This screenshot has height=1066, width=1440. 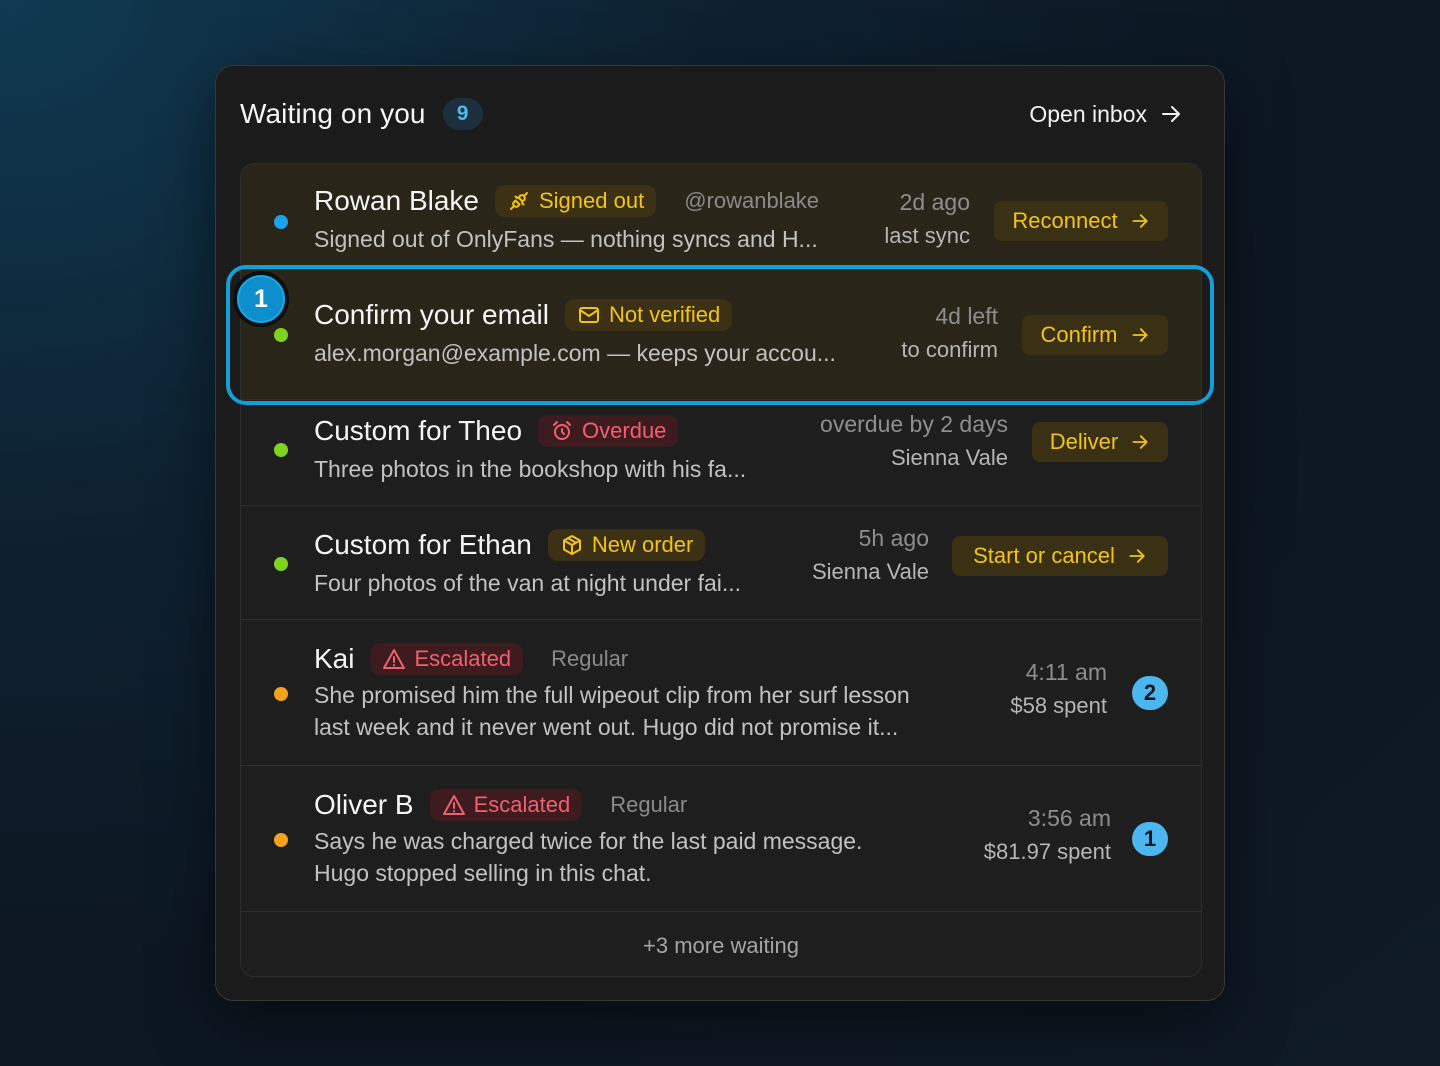 I want to click on reconnect-button: Reconnect, so click(x=1081, y=221).